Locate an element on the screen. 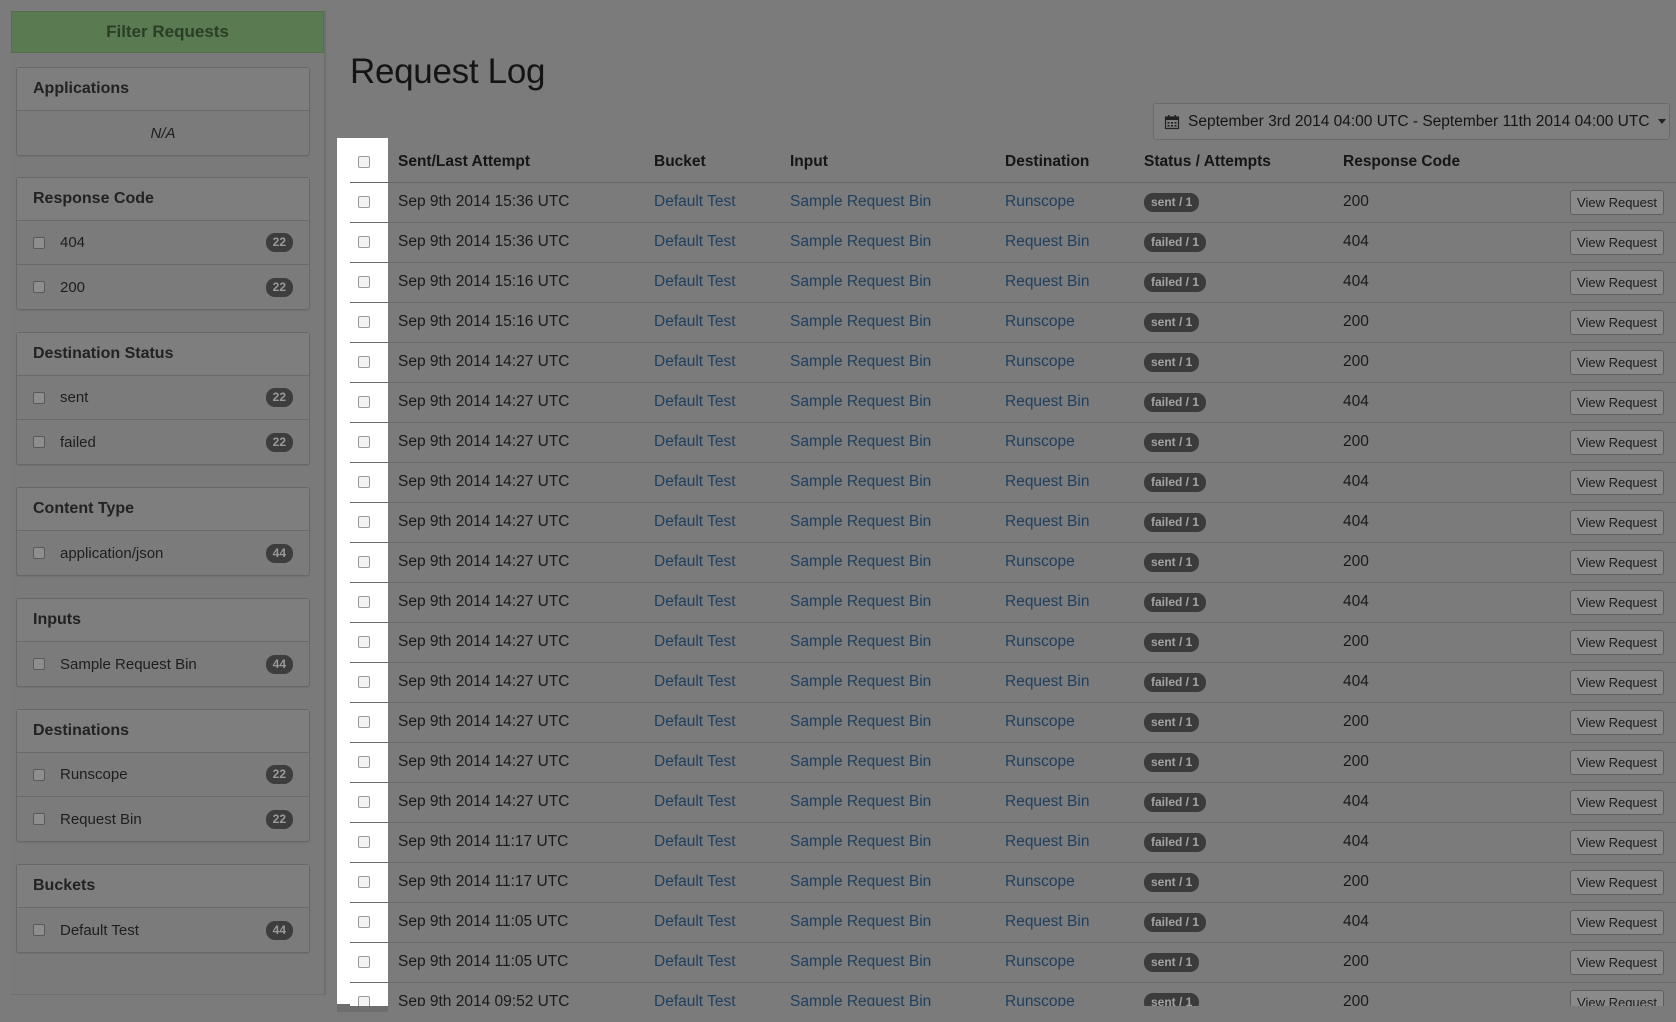 Image resolution: width=1676 pixels, height=1022 pixels. column-header-status: Status / Attempts is located at coordinates (1233, 162).